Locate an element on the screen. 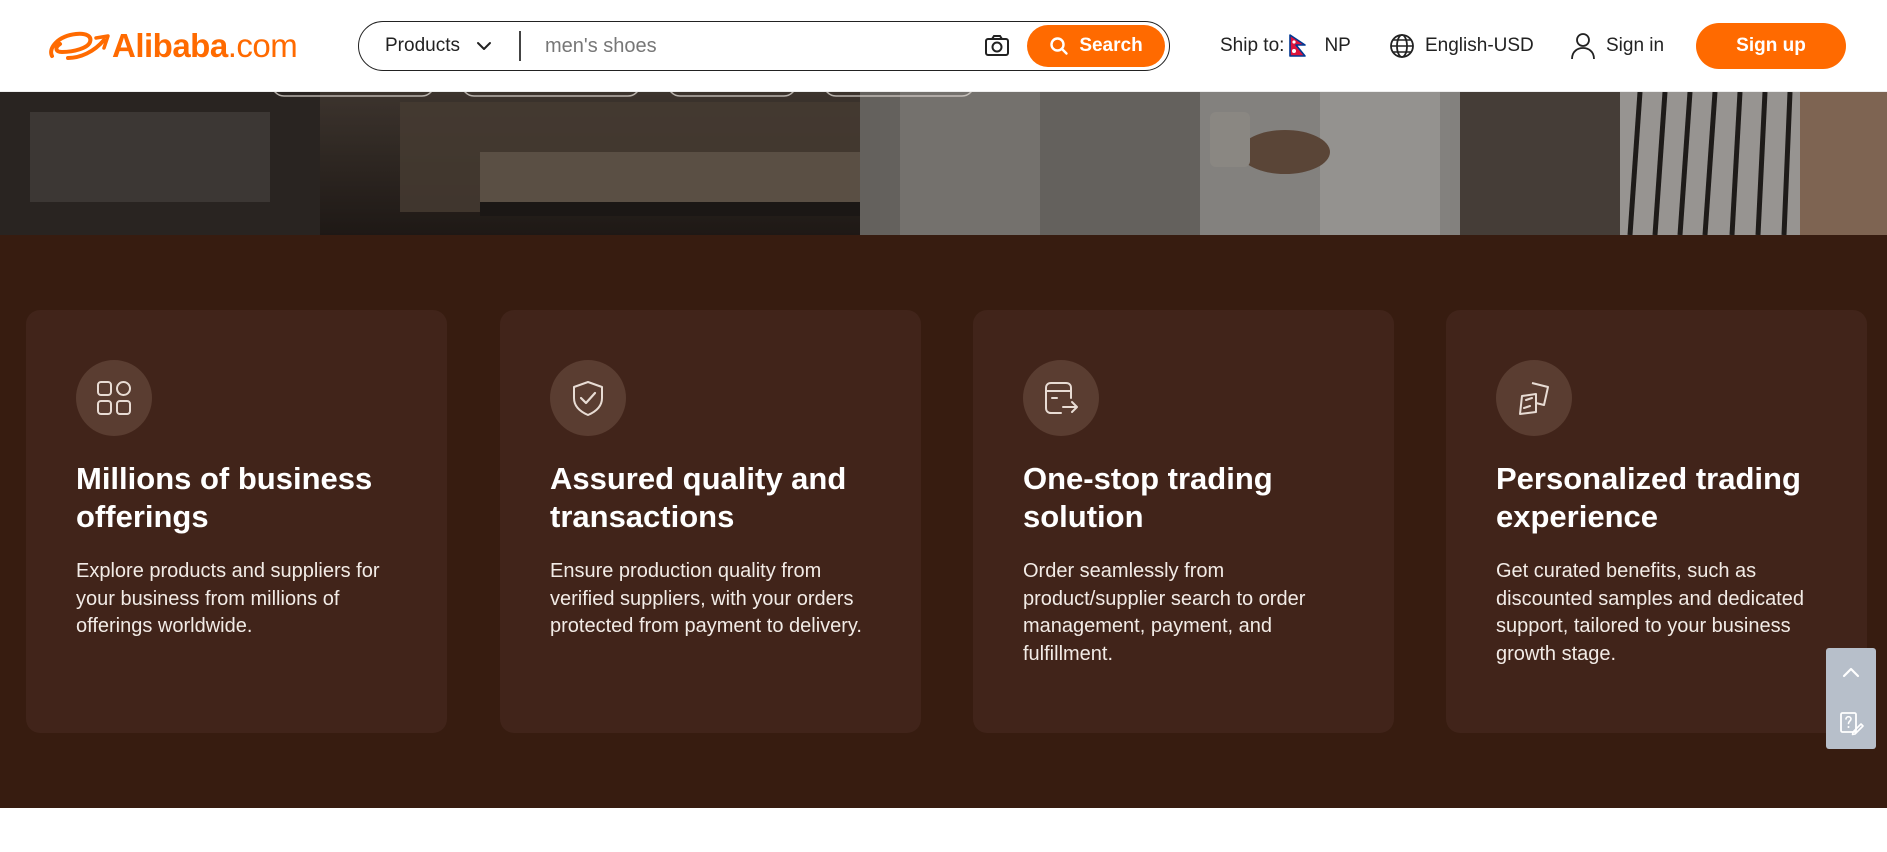  back-to-top-button is located at coordinates (1851, 673).